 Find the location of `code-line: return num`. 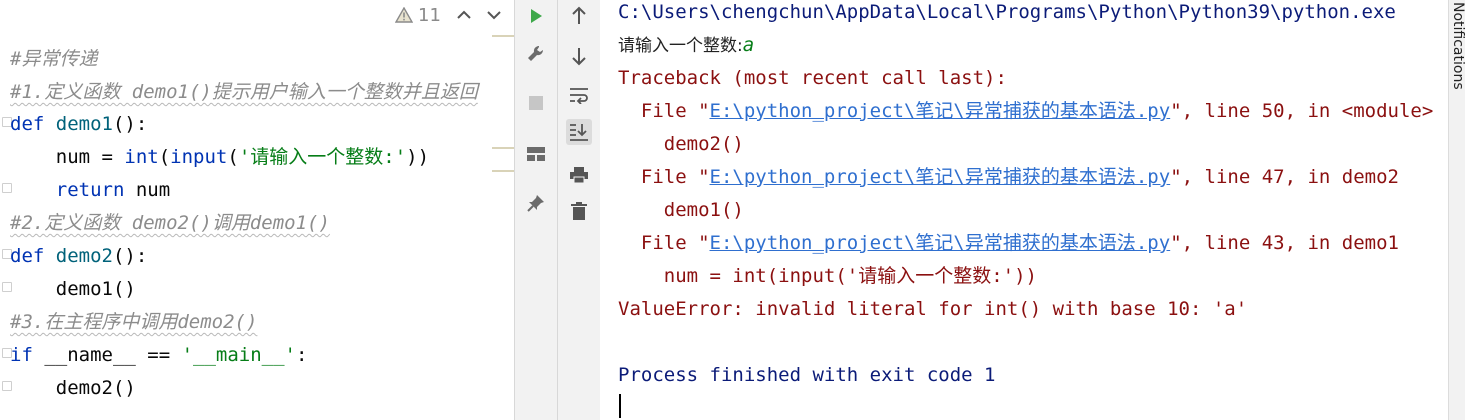

code-line: return num is located at coordinates (90, 190).